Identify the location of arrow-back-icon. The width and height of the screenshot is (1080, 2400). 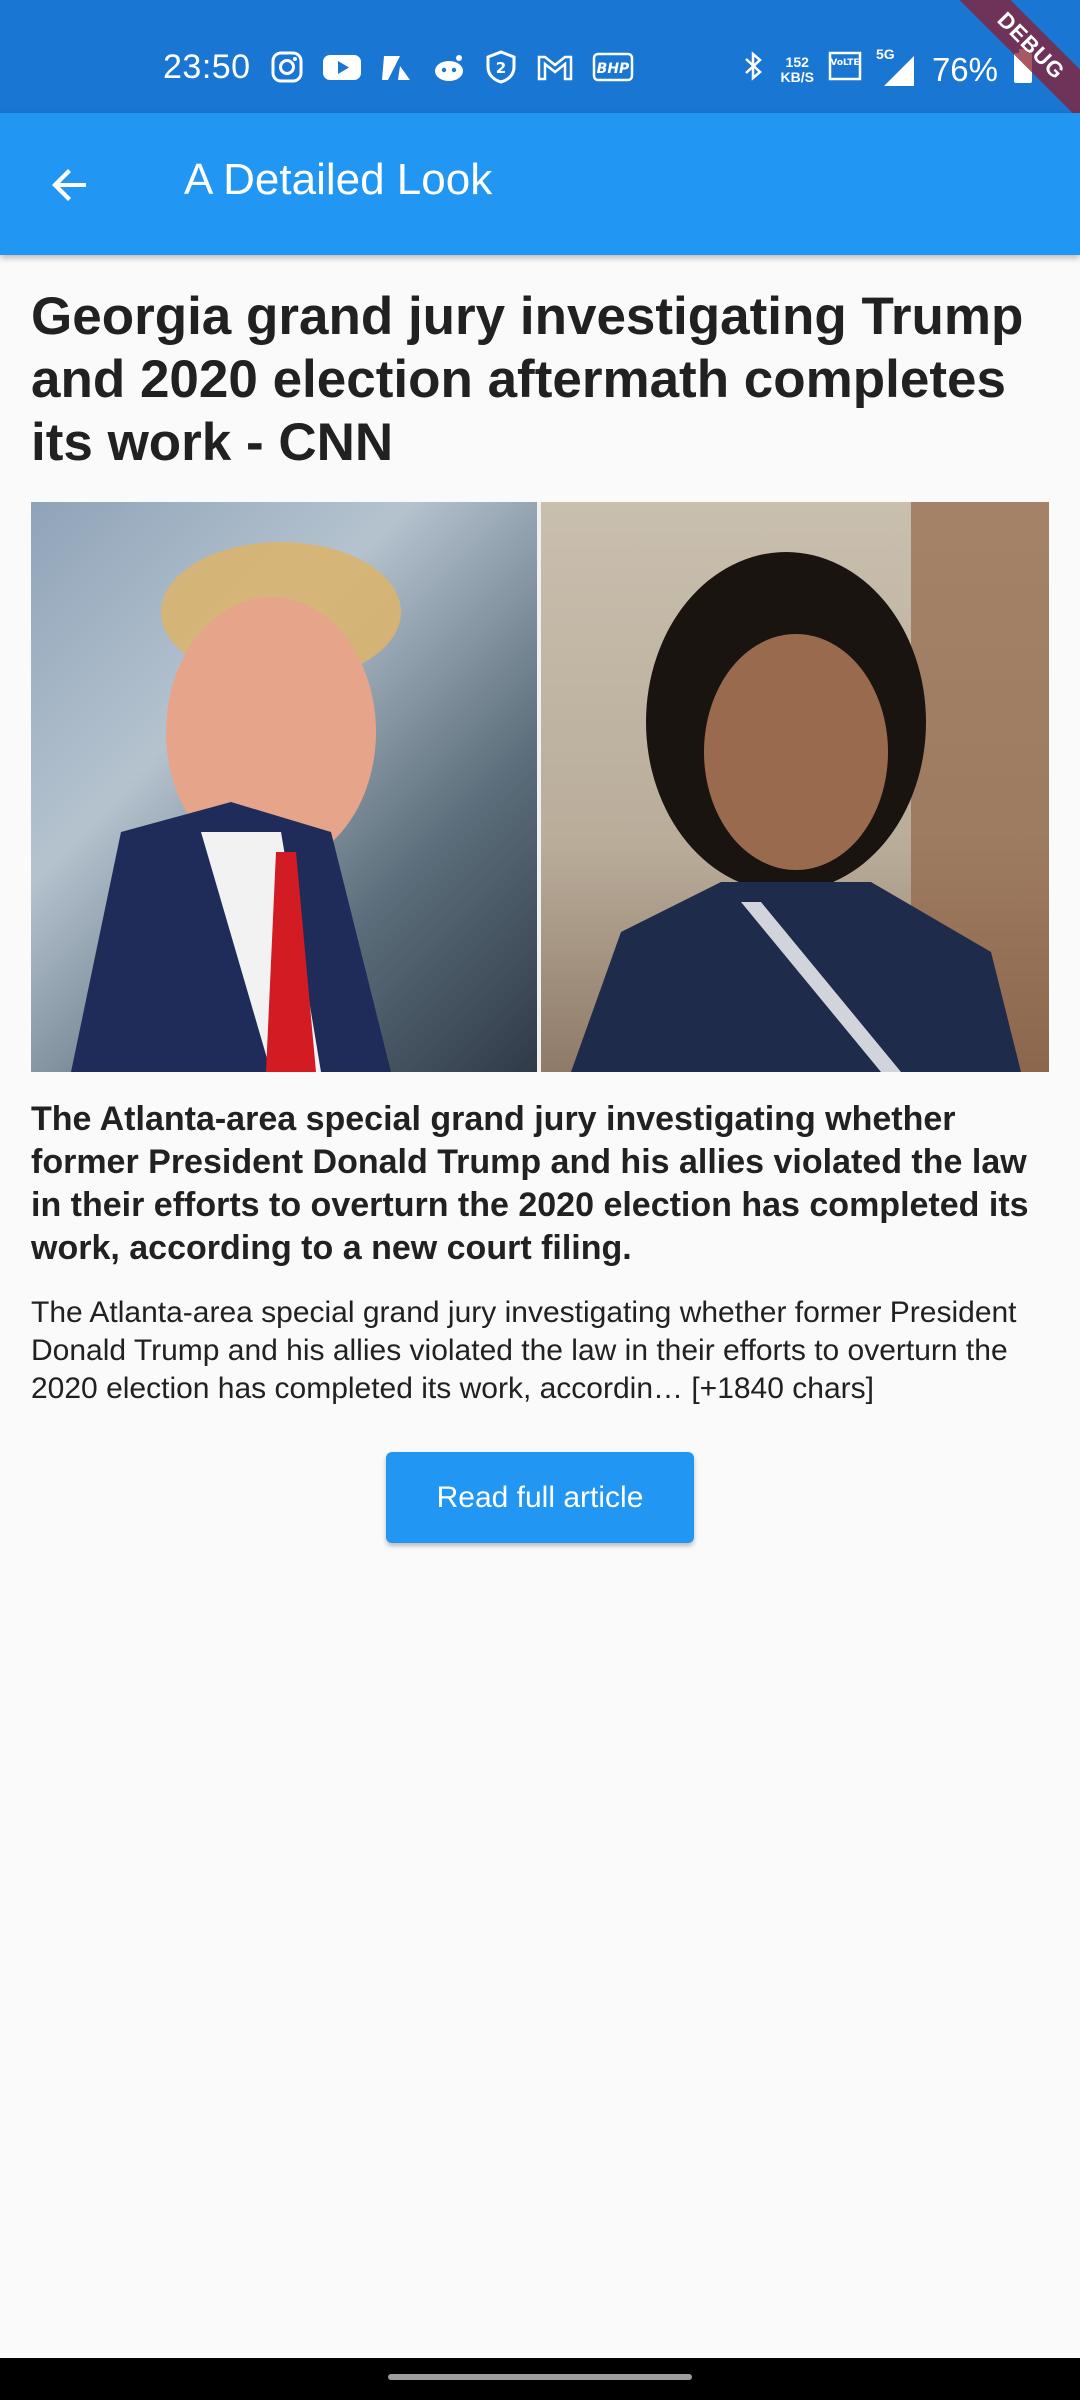
(69, 185).